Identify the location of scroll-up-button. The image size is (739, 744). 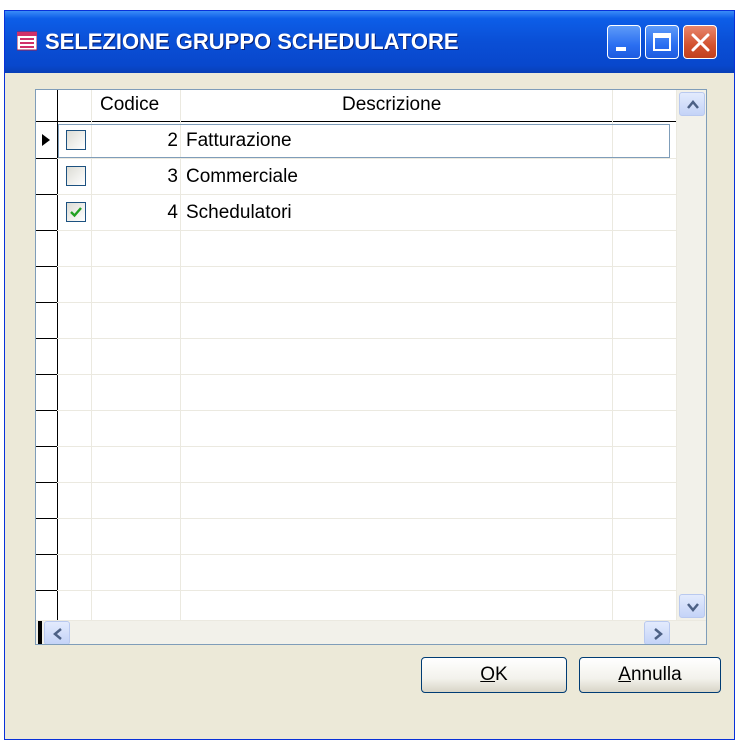
(692, 104).